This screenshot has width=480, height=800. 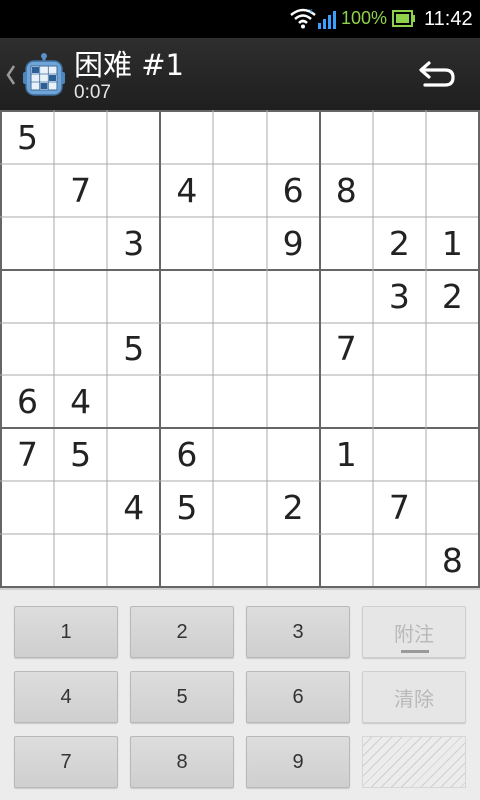 I want to click on svg-text: x, so click(x=311, y=11).